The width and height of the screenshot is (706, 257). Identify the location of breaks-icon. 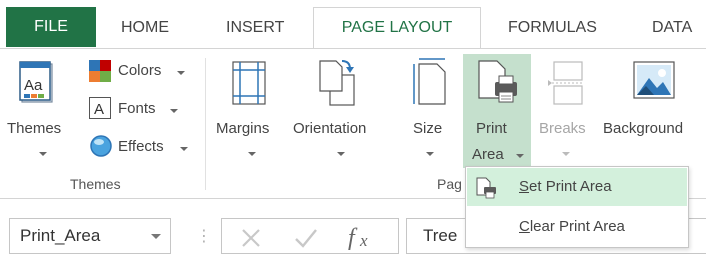
(566, 83).